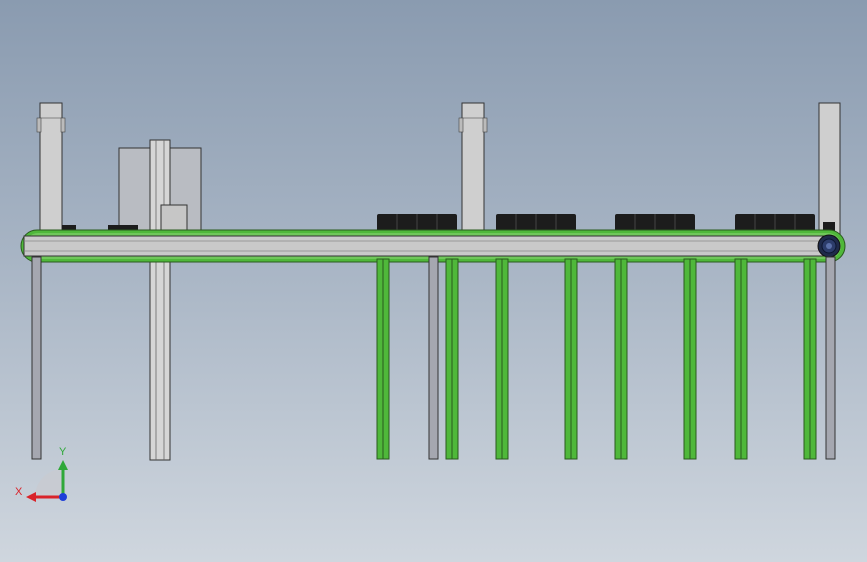  I want to click on triad-x-label: X, so click(19, 492).